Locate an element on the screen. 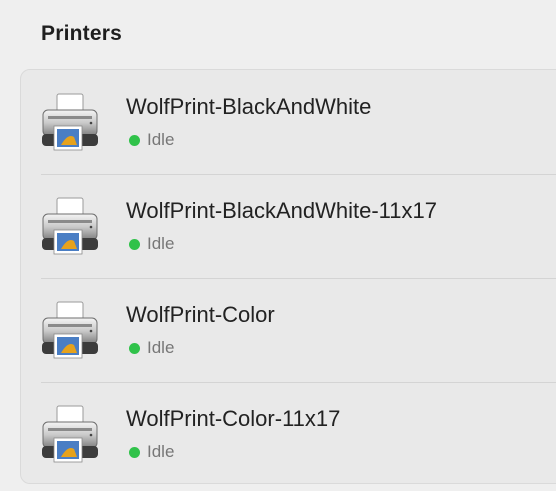 The width and height of the screenshot is (556, 491). printer-name: WolfPrint-Color-11x17 is located at coordinates (233, 418).